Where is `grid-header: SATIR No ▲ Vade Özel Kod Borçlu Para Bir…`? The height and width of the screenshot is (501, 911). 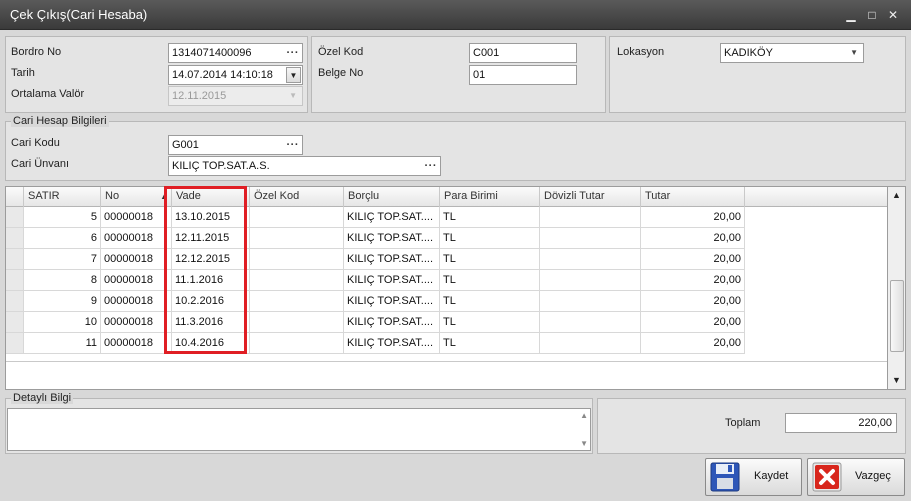
grid-header: SATIR No ▲ Vade Özel Kod Borçlu Para Bir… is located at coordinates (446, 197).